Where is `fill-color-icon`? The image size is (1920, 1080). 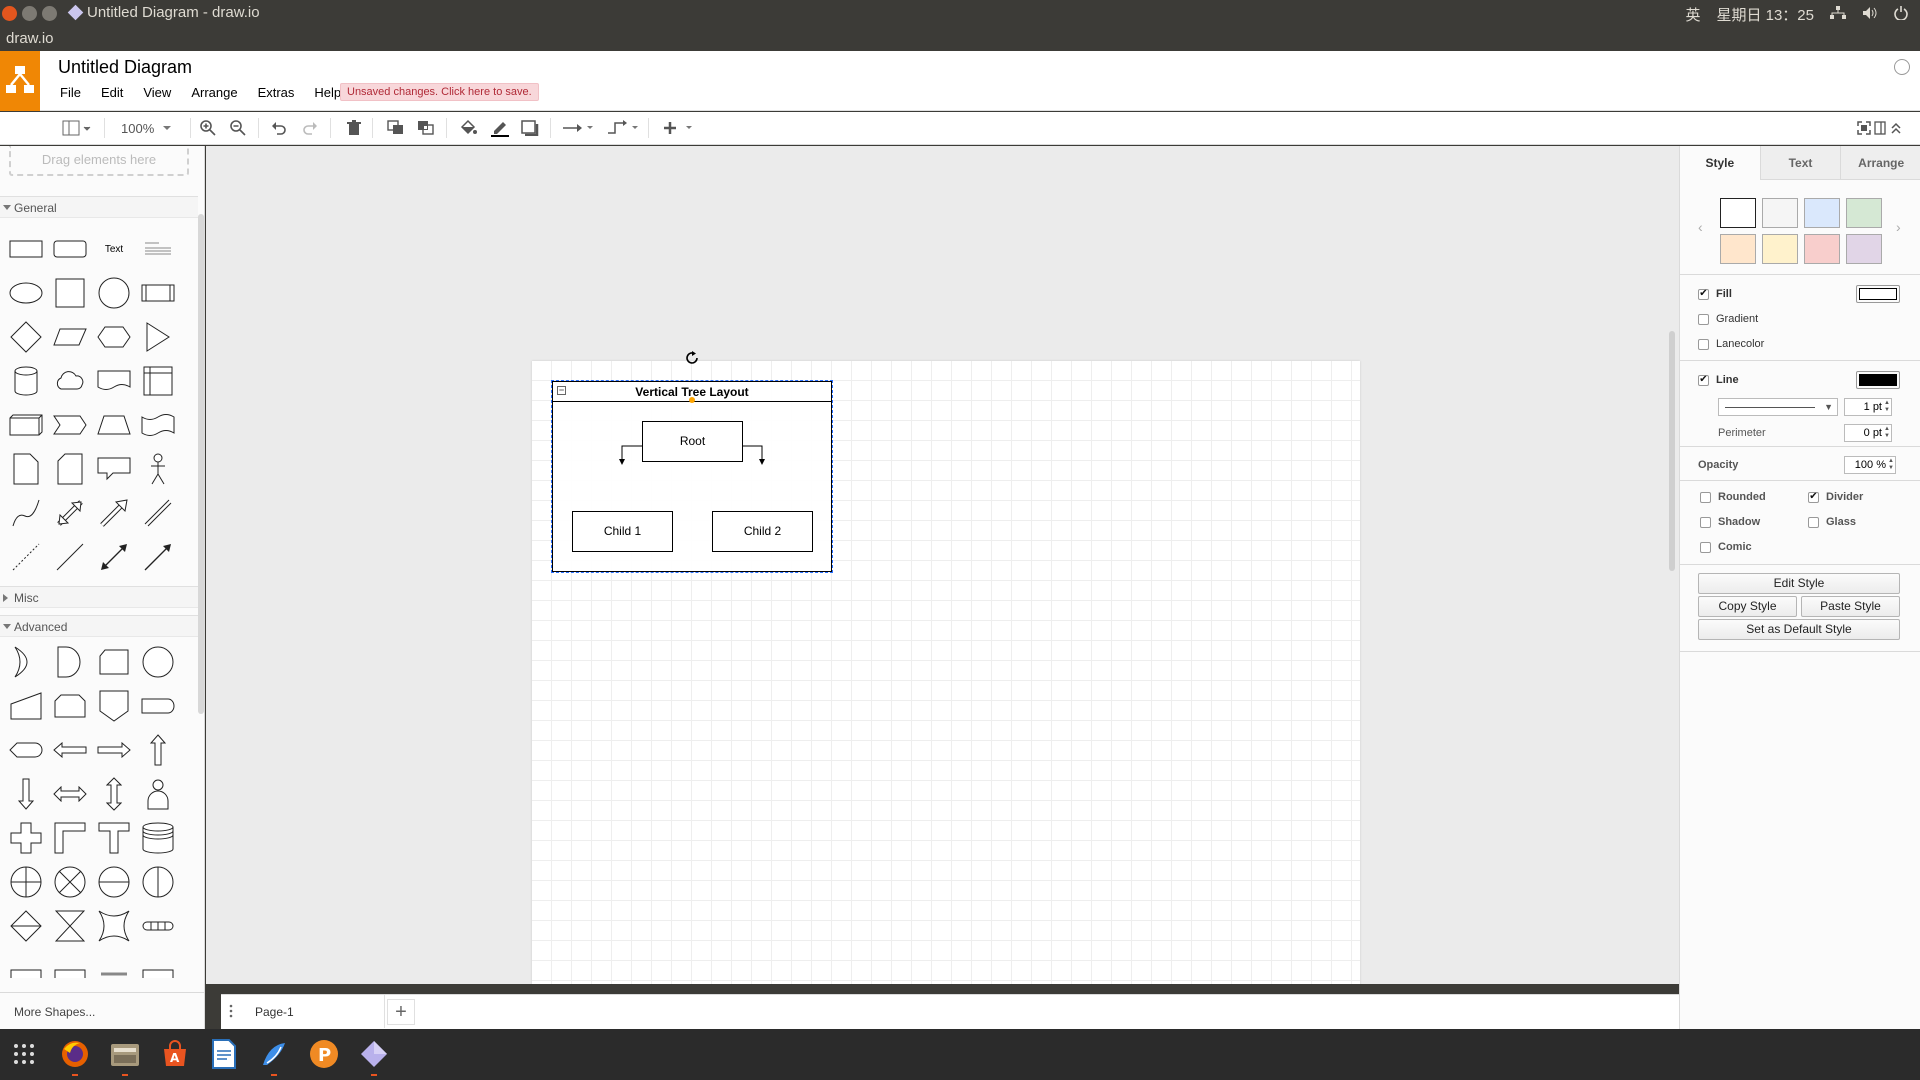 fill-color-icon is located at coordinates (468, 128).